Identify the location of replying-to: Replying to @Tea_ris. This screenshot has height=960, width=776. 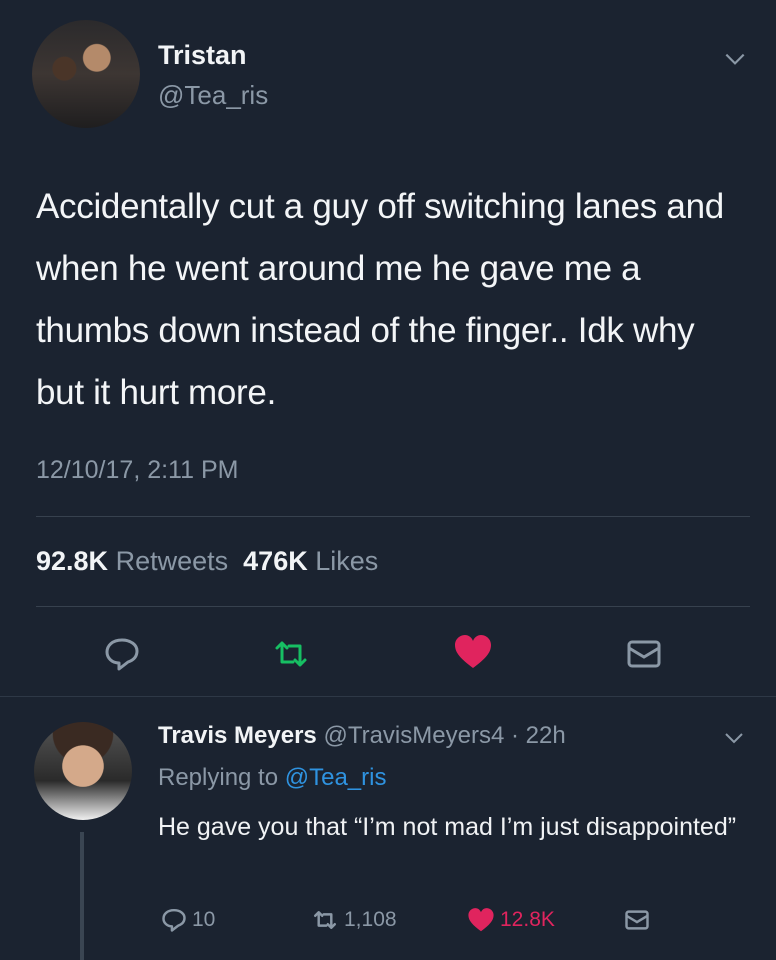
(272, 778).